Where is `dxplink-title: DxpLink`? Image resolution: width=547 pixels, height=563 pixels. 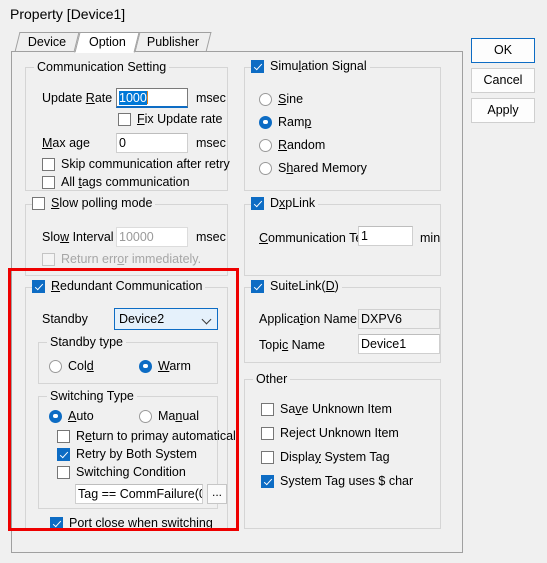
dxplink-title: DxpLink is located at coordinates (293, 203).